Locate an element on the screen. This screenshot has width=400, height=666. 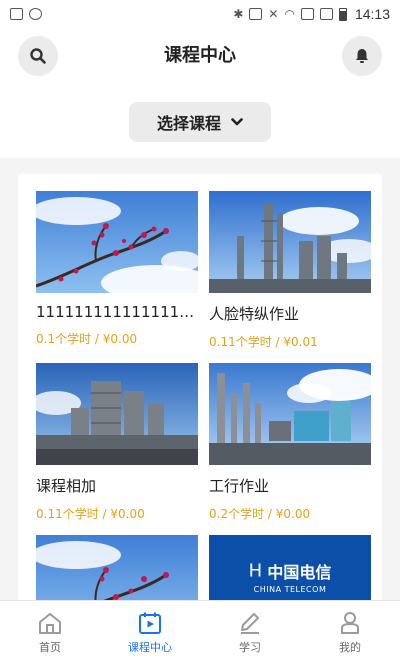
course-card: ᕼ 中国电信 CHINA TELECOM is located at coordinates (290, 567).